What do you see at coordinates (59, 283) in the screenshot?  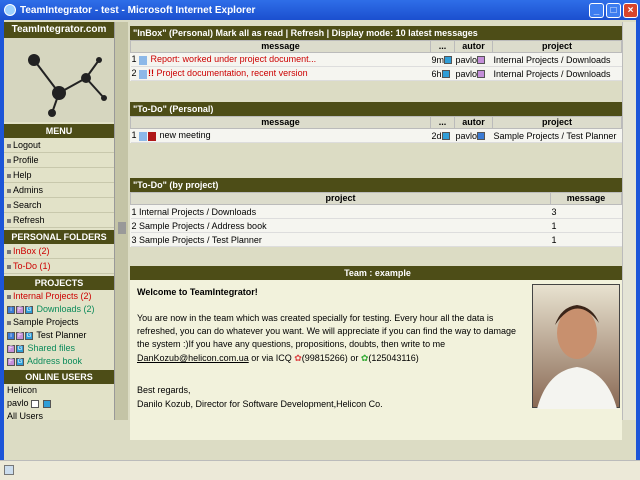 I see `projects-header: PROJECTS` at bounding box center [59, 283].